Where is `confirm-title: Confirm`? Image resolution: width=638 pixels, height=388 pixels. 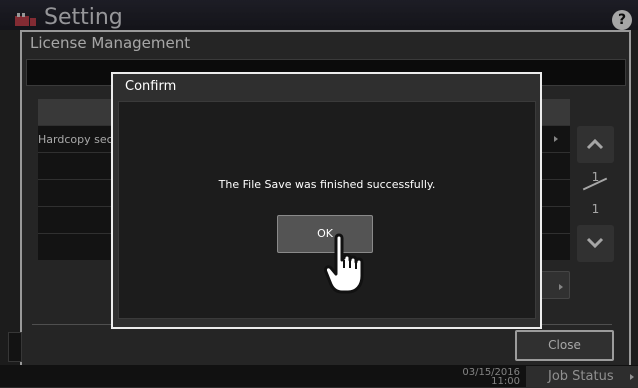
confirm-title: Confirm is located at coordinates (151, 86).